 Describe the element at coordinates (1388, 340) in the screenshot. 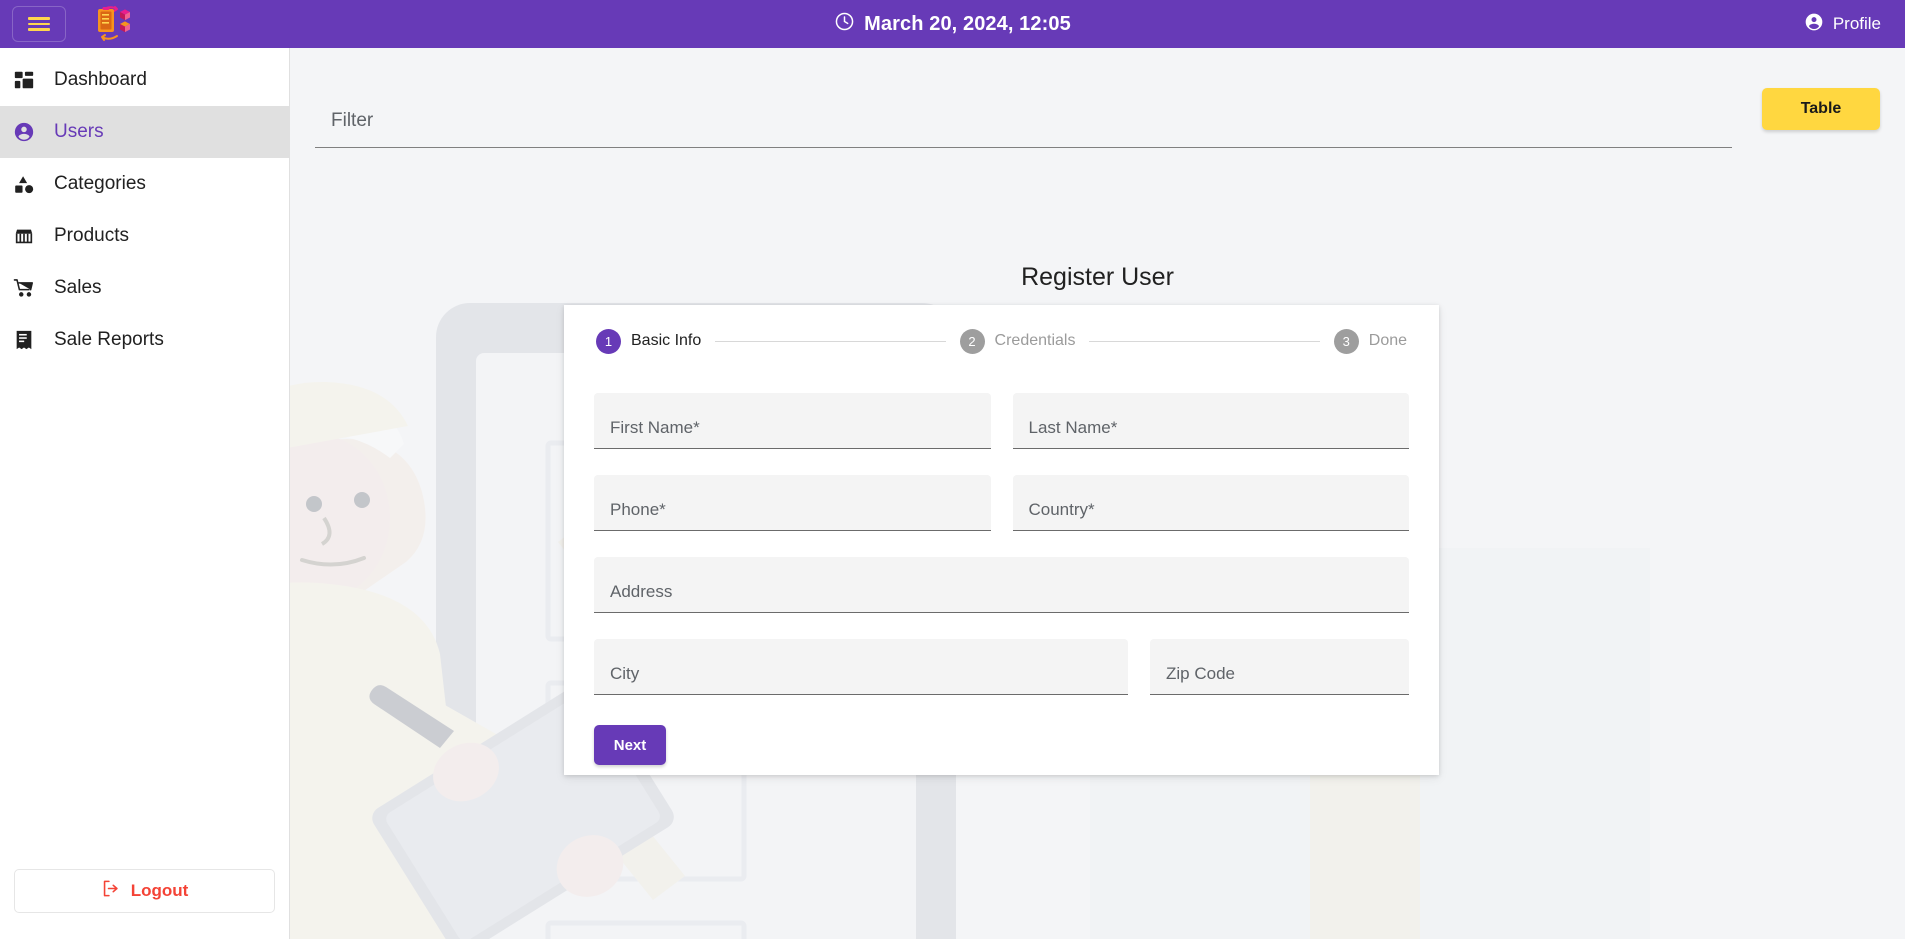

I see `step-label: Done` at that location.